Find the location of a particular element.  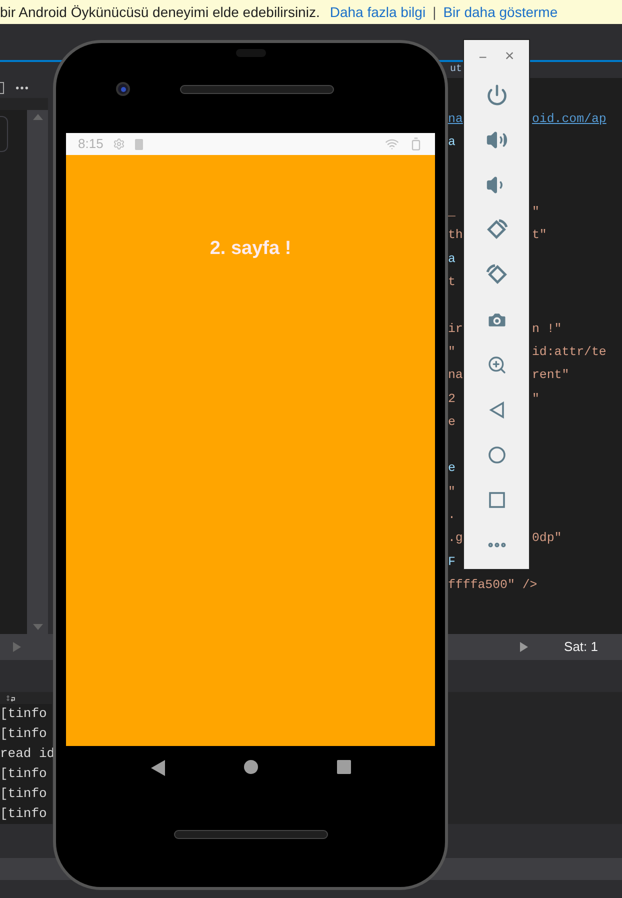

code-text: id:attr/te is located at coordinates (569, 352).